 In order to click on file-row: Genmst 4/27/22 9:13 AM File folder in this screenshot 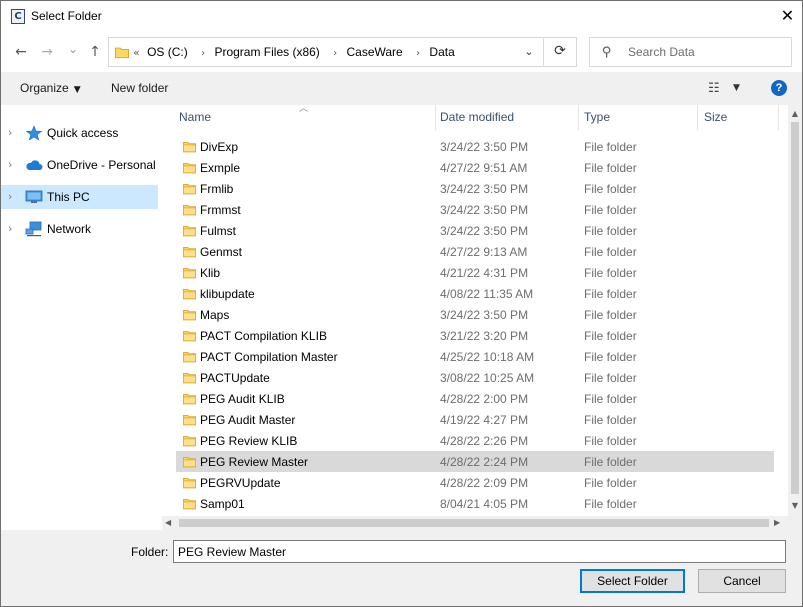, I will do `click(475, 251)`.